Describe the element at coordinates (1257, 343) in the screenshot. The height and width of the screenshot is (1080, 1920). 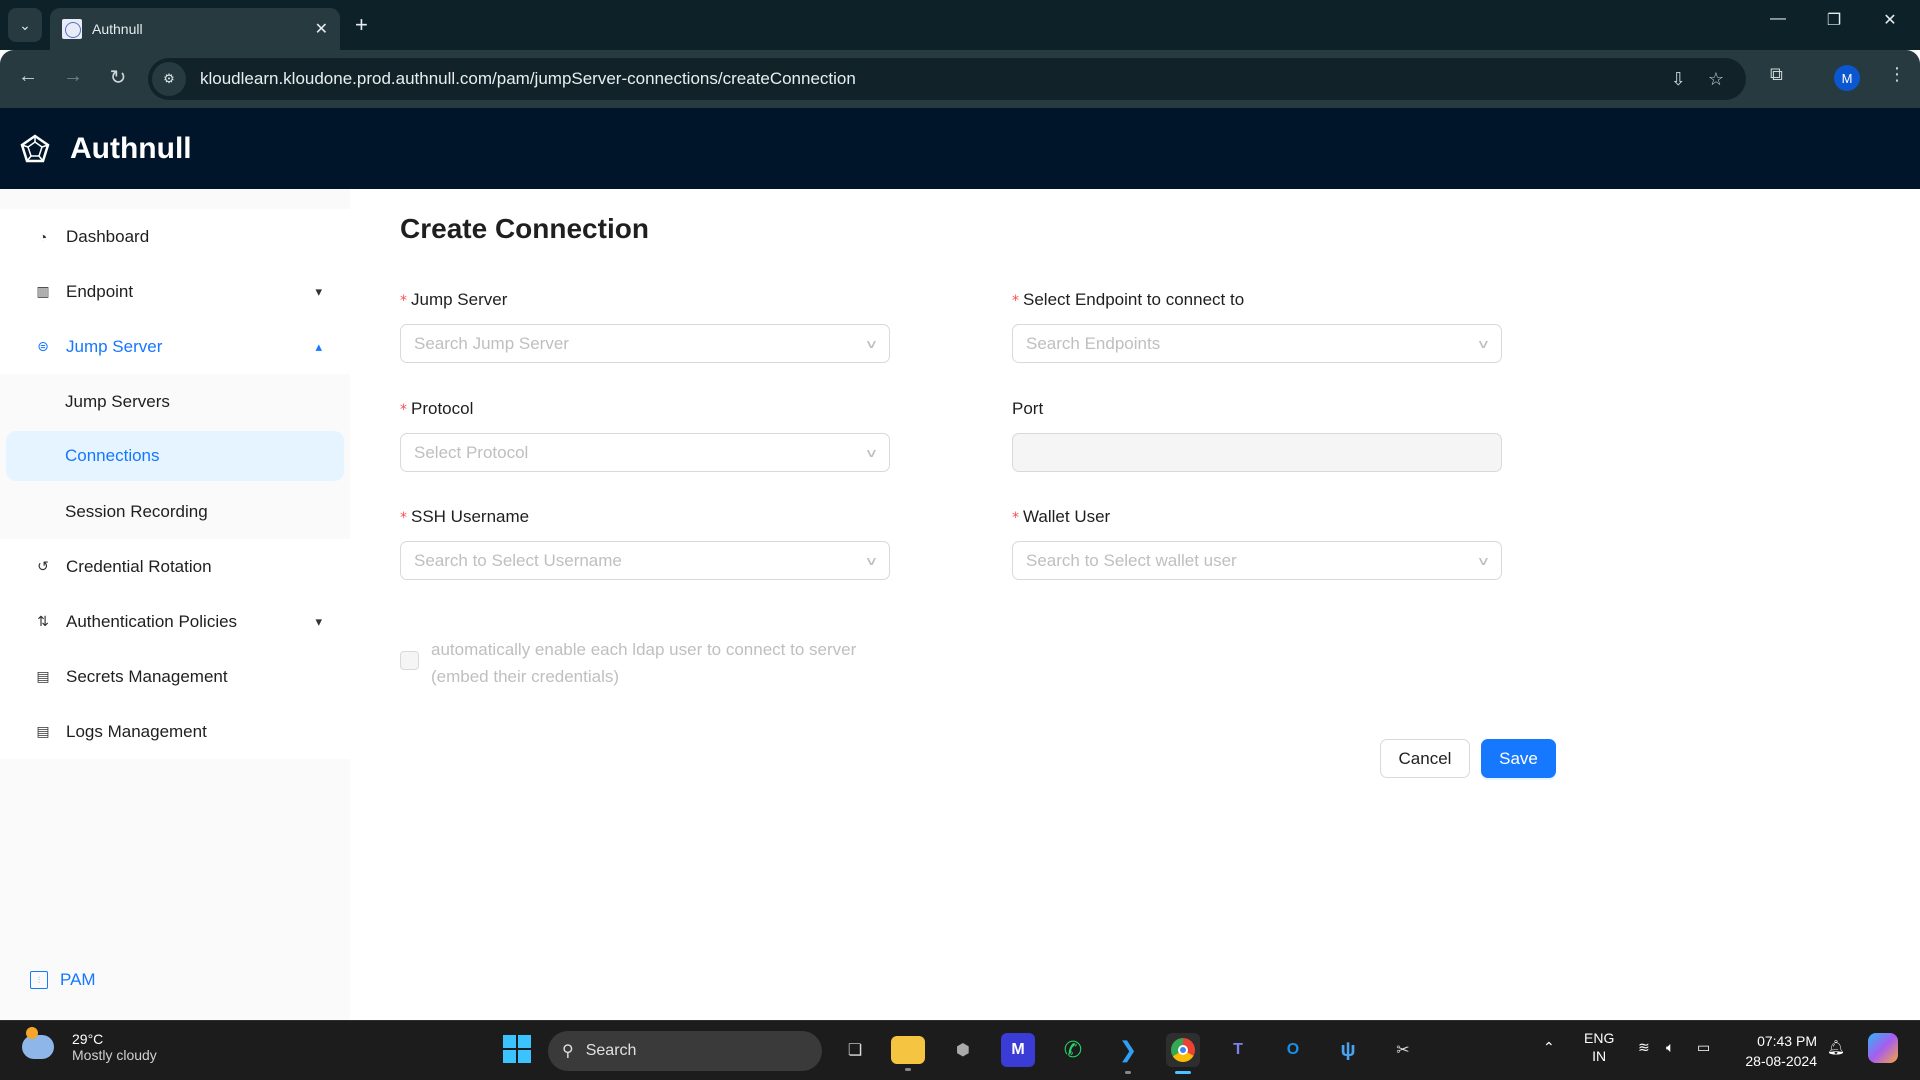
I see `endpoint-select: Search Endpoints ∨` at that location.